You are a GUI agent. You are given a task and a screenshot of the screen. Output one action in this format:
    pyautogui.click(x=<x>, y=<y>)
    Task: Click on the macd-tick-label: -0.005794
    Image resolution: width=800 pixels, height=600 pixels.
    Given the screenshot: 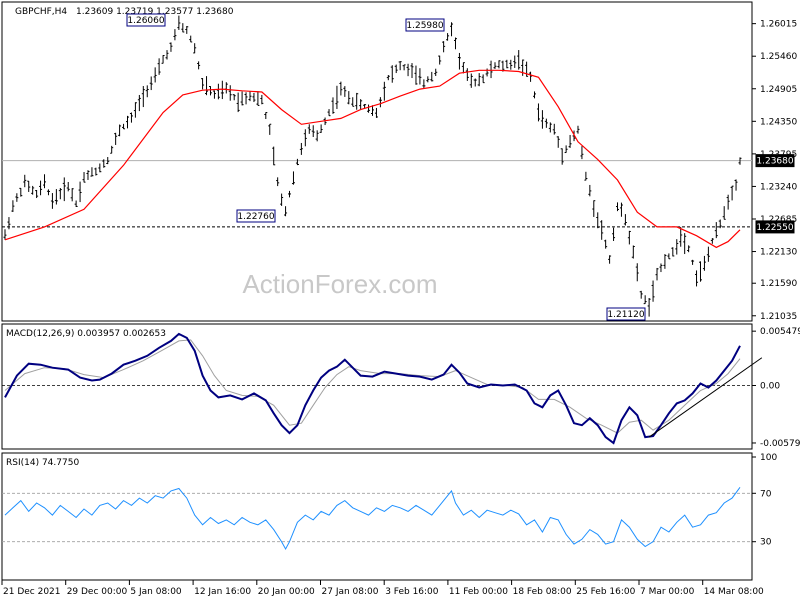 What is the action you would take?
    pyautogui.click(x=780, y=444)
    